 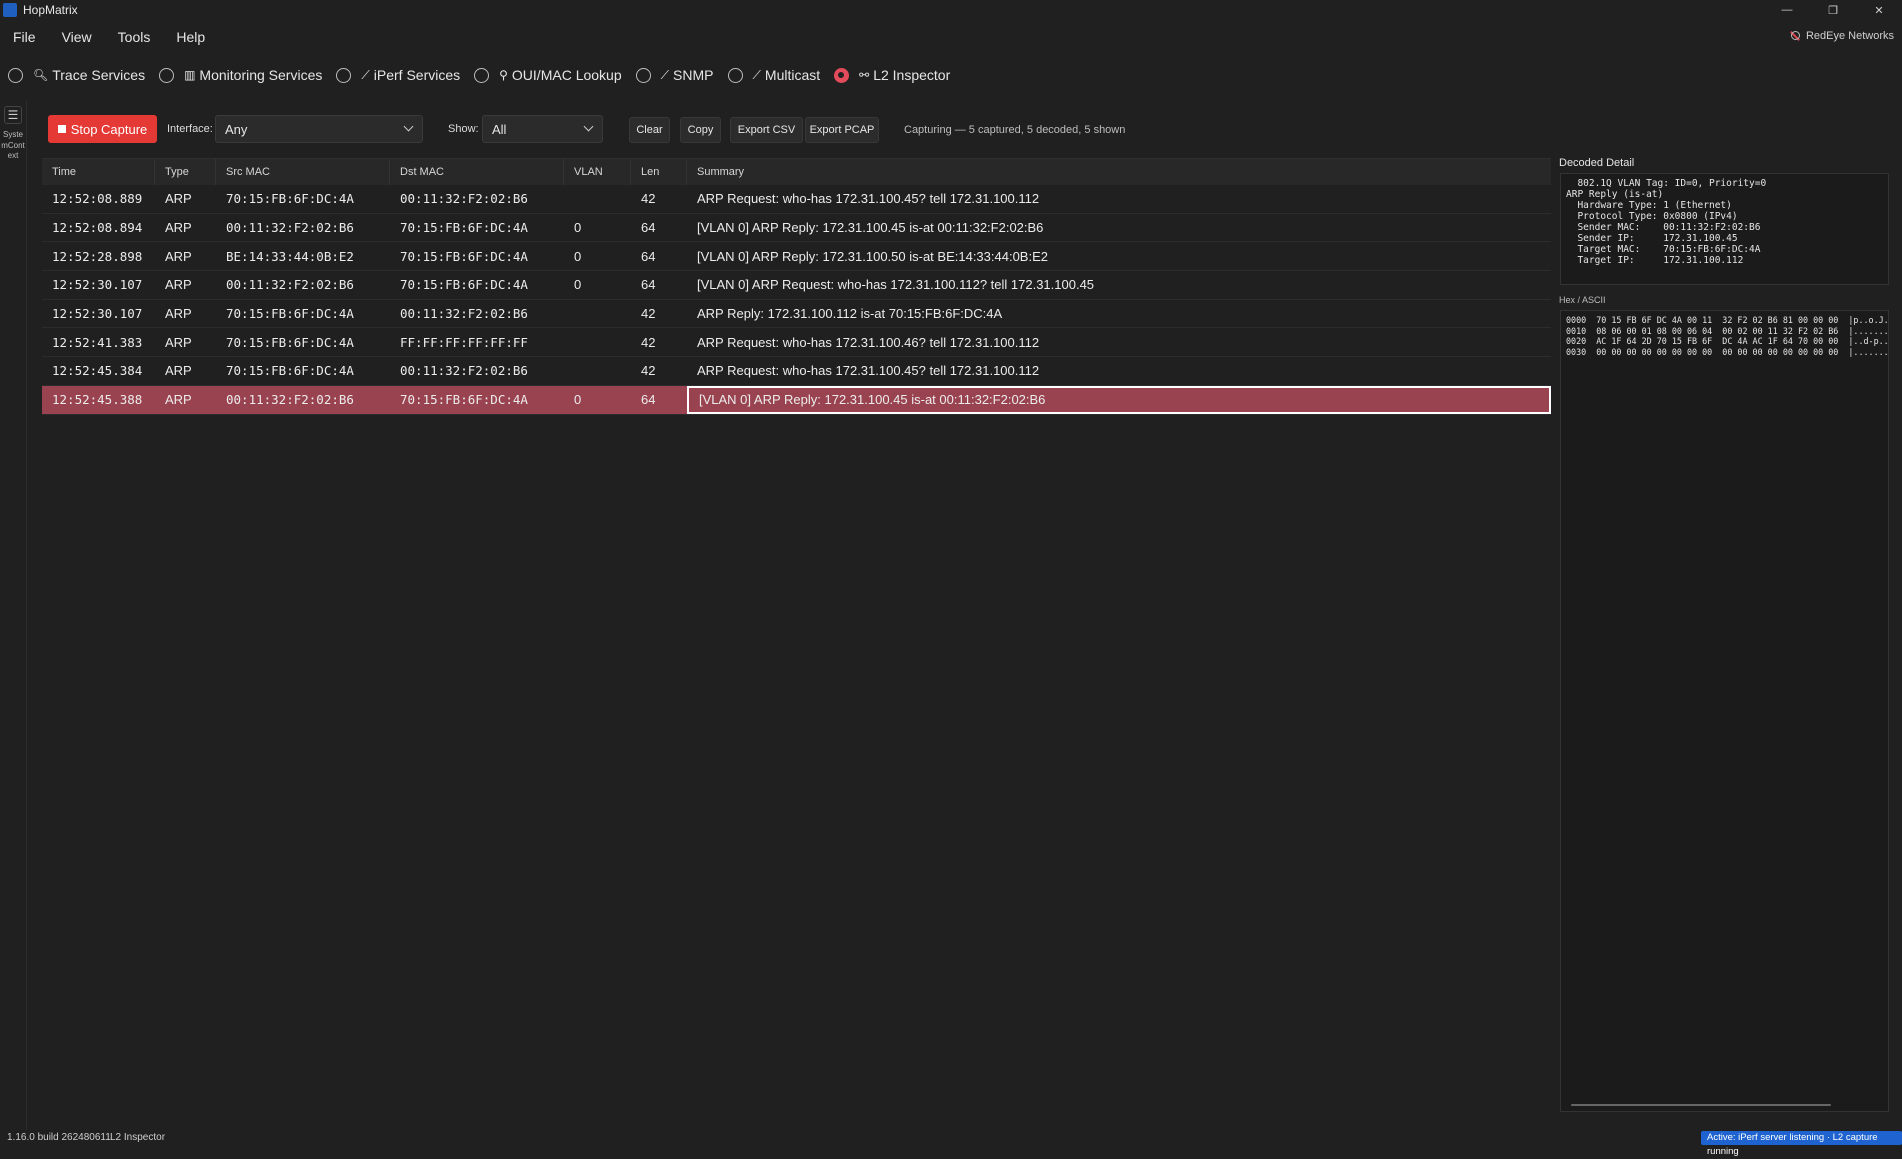 I want to click on close-icon: ✕, so click(x=1879, y=10).